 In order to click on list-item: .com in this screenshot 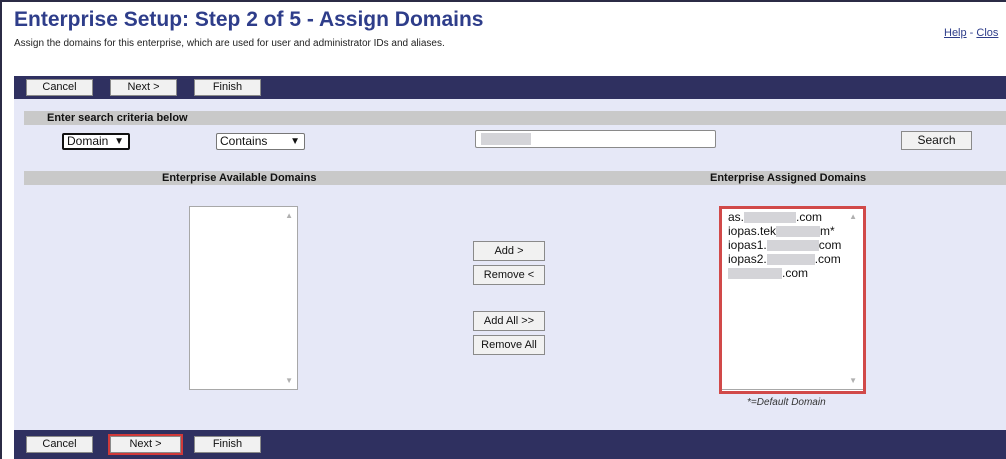, I will do `click(768, 273)`.